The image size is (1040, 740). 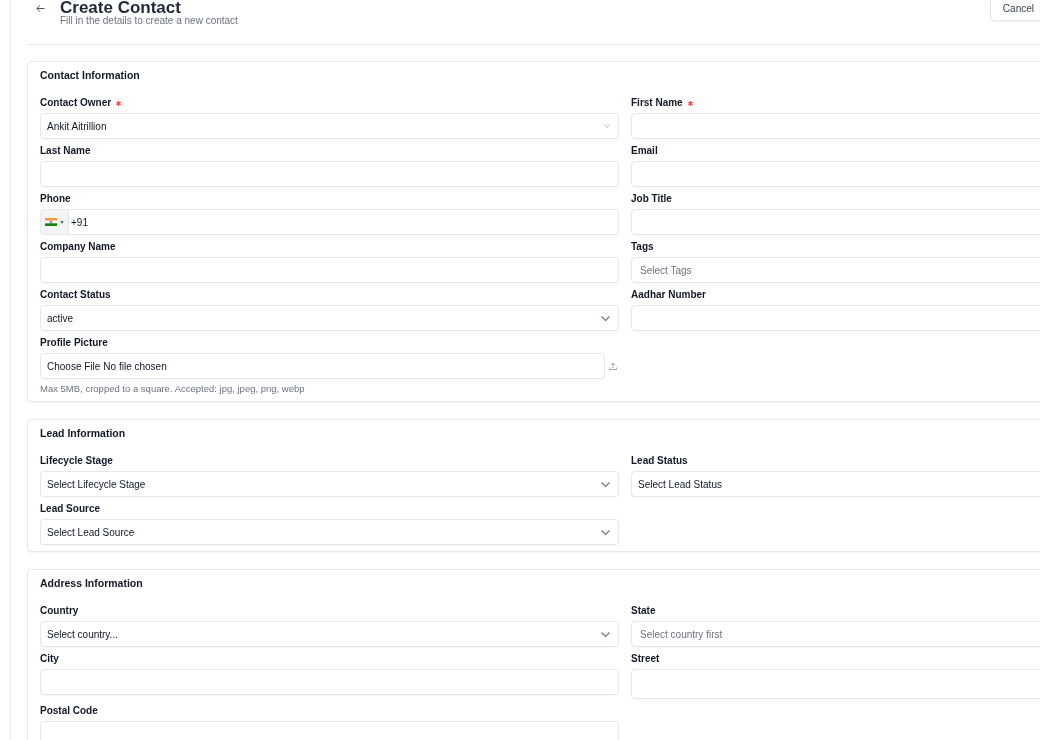 What do you see at coordinates (642, 247) in the screenshot?
I see `field-label: Tags` at bounding box center [642, 247].